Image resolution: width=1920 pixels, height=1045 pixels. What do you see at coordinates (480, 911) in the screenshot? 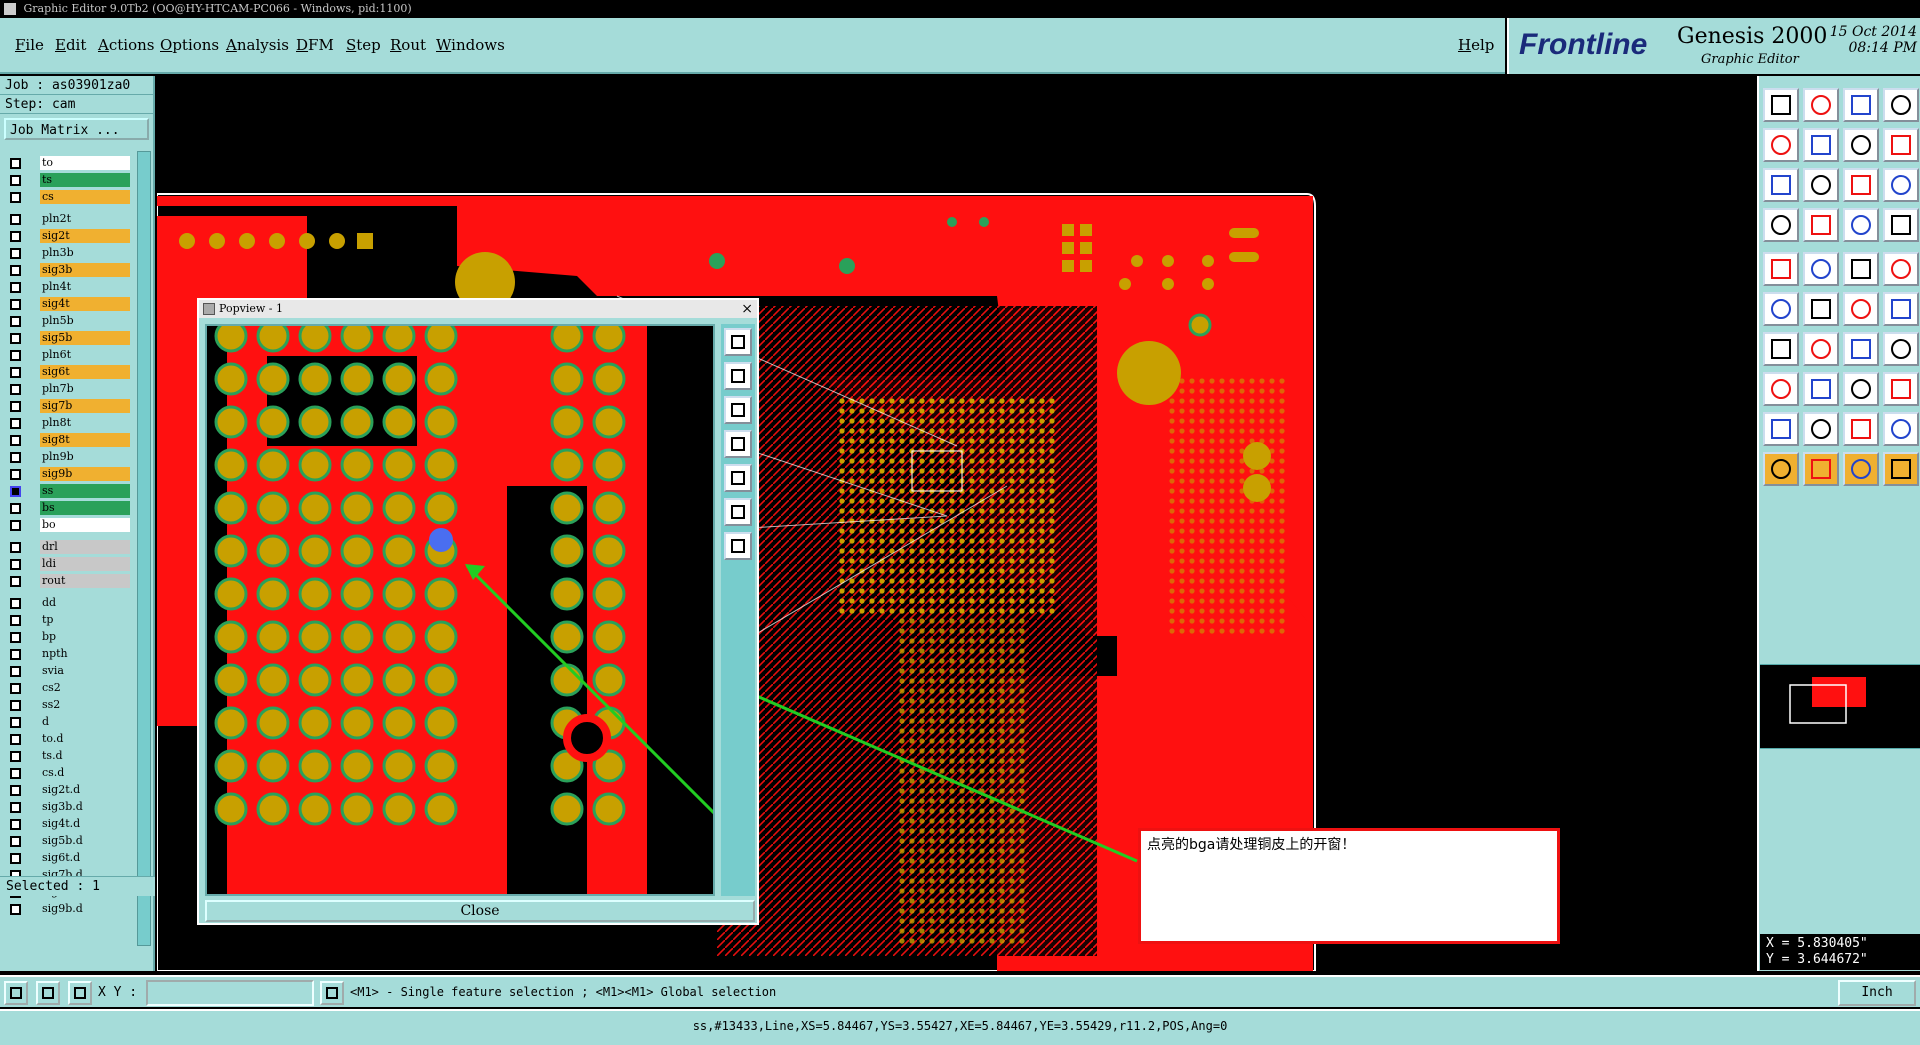
I see `popview-close-button: Close` at bounding box center [480, 911].